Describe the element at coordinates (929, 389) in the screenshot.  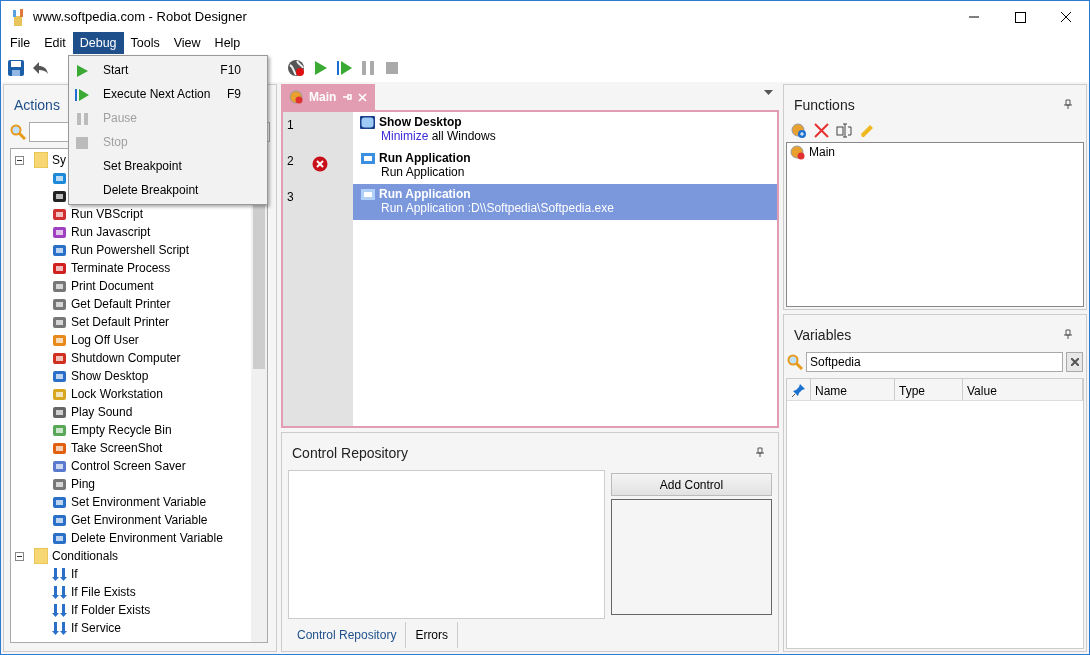
I see `column-header: Type` at that location.